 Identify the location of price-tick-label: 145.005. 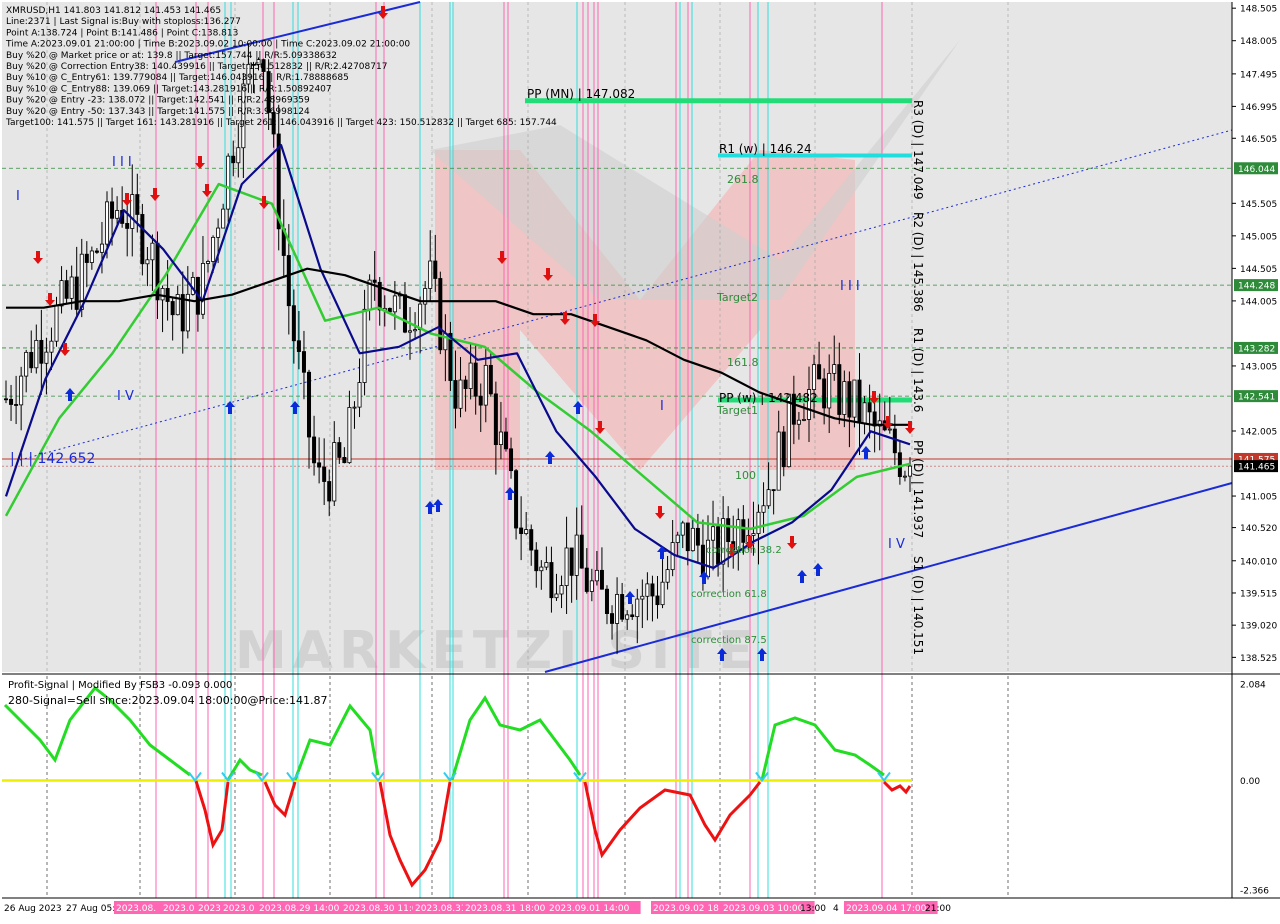
(1258, 237).